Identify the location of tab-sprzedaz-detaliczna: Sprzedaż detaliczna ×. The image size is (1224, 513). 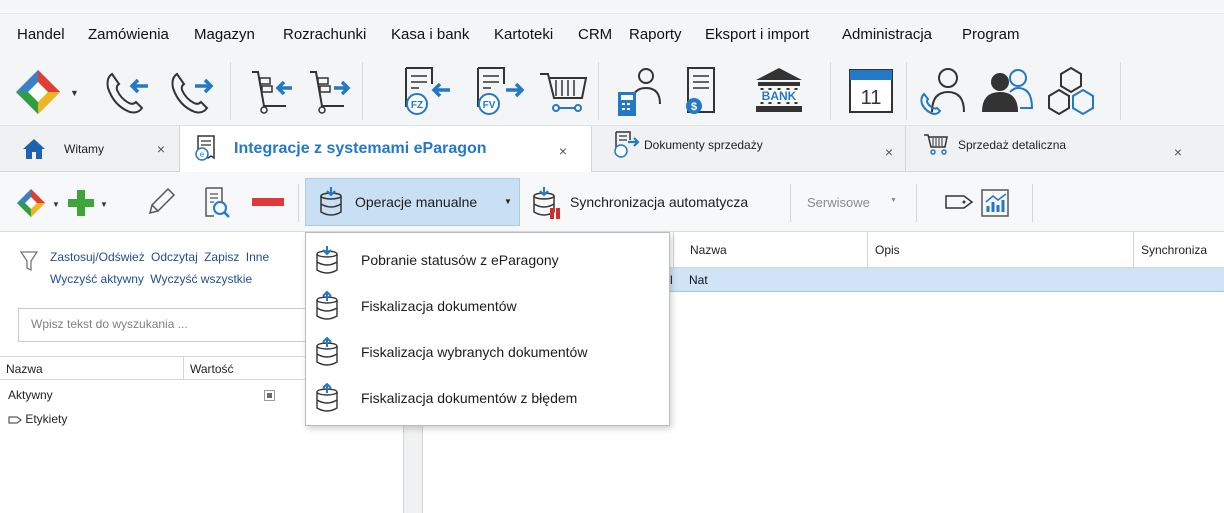
(1065, 149).